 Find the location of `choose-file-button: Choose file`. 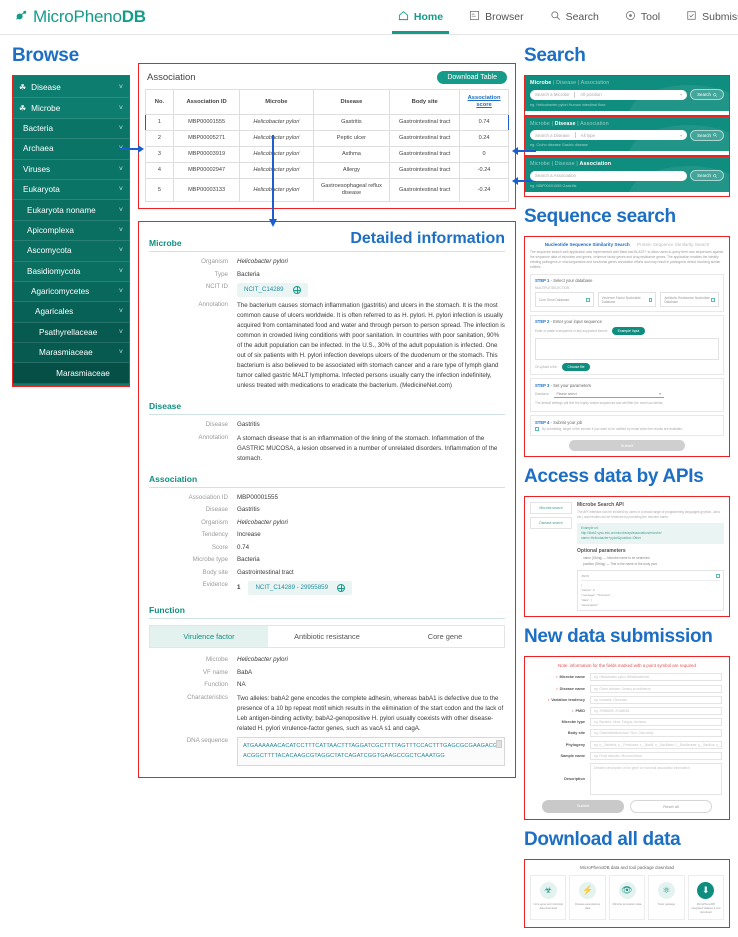

choose-file-button: Choose file is located at coordinates (576, 366).